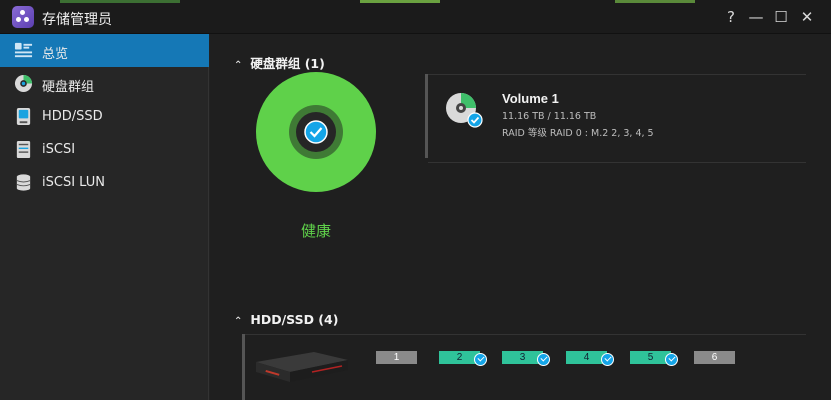 The width and height of the screenshot is (831, 400). I want to click on nas-device-image, so click(302, 367).